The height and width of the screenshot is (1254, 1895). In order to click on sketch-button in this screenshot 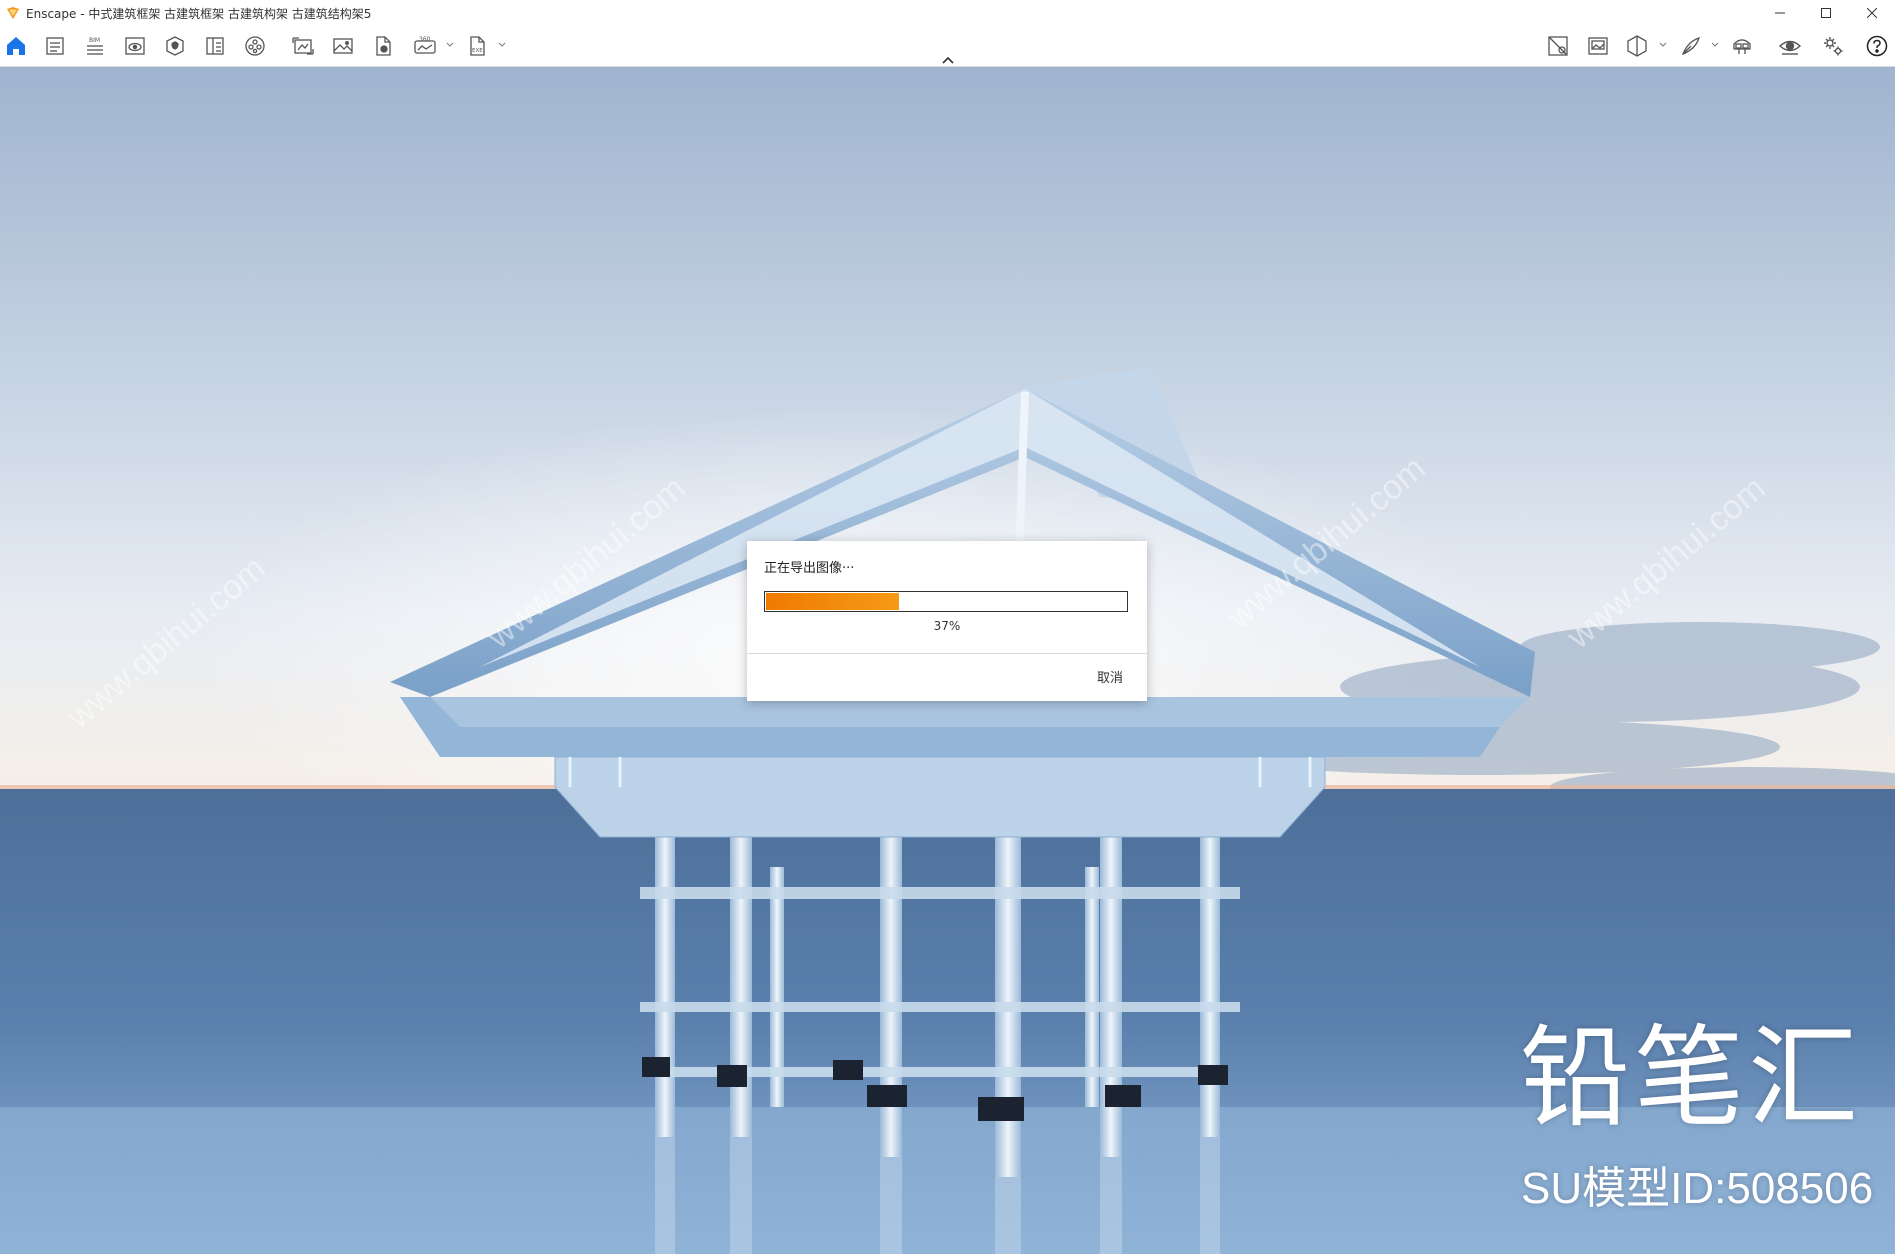, I will do `click(1691, 46)`.